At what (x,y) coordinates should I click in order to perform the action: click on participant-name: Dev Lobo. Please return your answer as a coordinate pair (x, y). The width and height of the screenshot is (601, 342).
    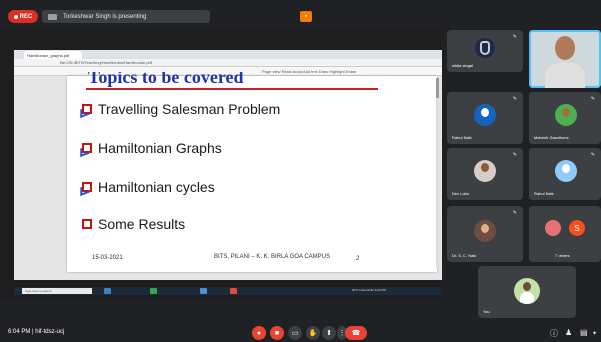
    Looking at the image, I should click on (461, 193).